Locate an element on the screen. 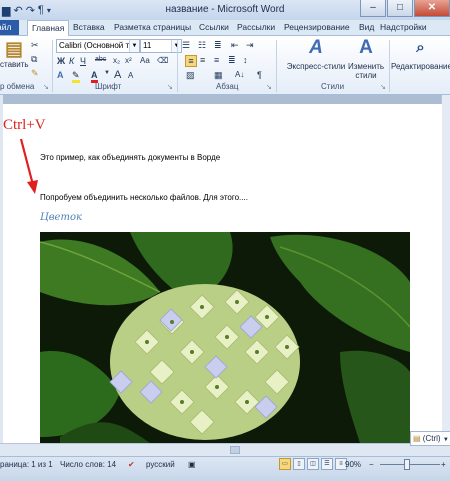  strikethrough-button: abc is located at coordinates (100, 59).